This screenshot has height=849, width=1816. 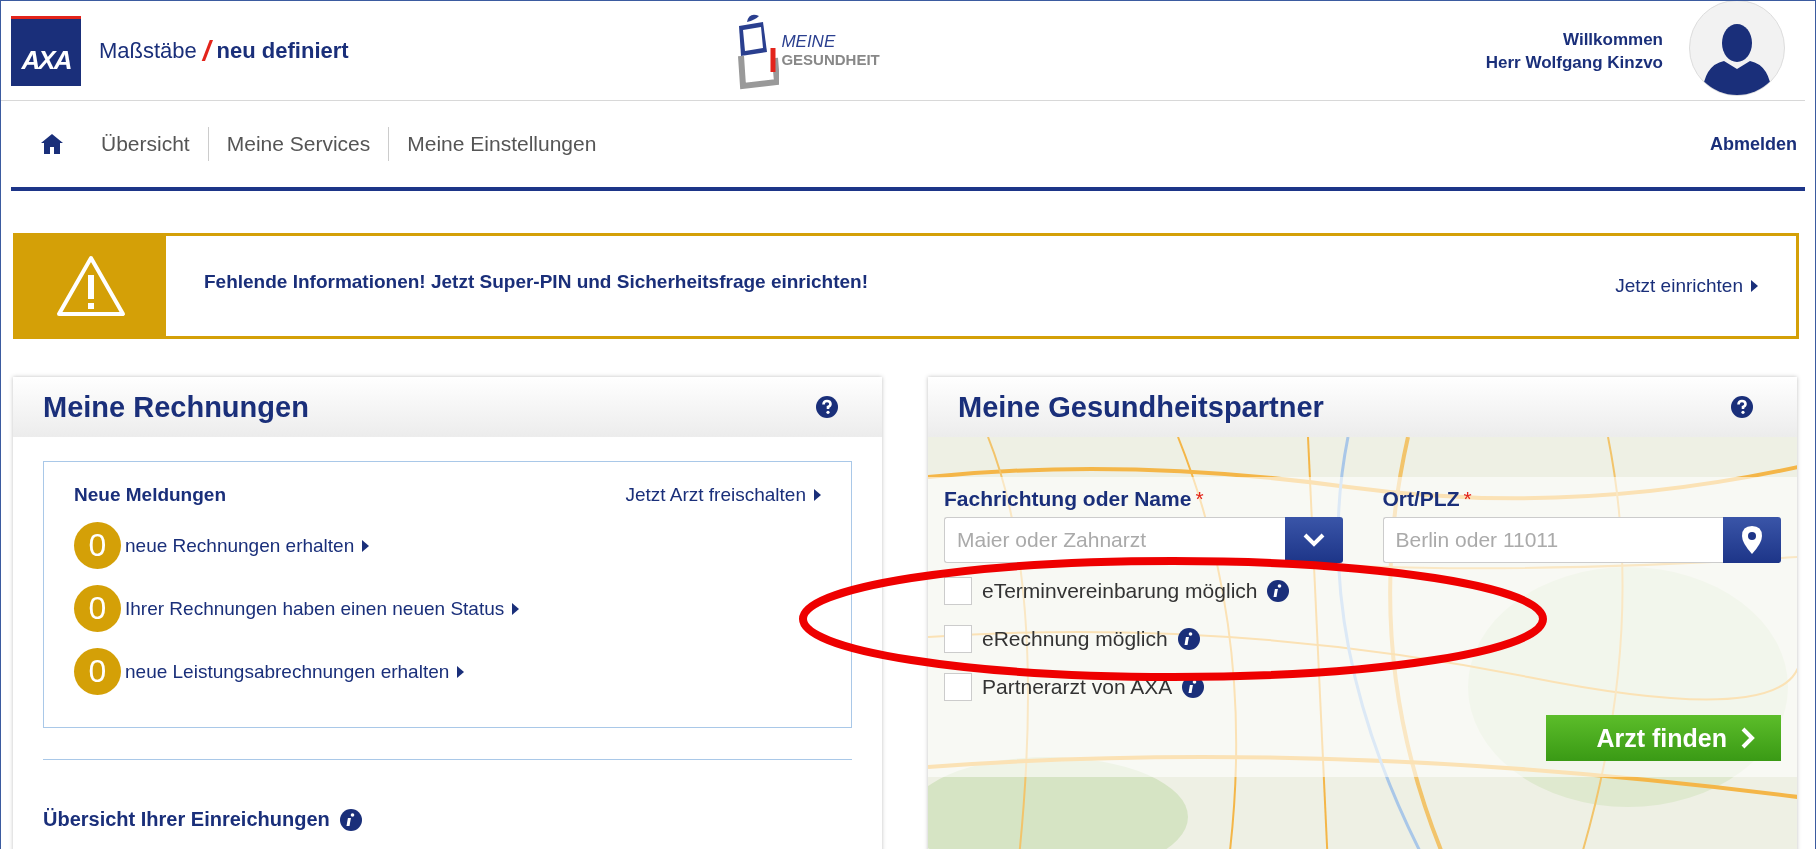 I want to click on logout-link: Abmelden, so click(x=1753, y=144).